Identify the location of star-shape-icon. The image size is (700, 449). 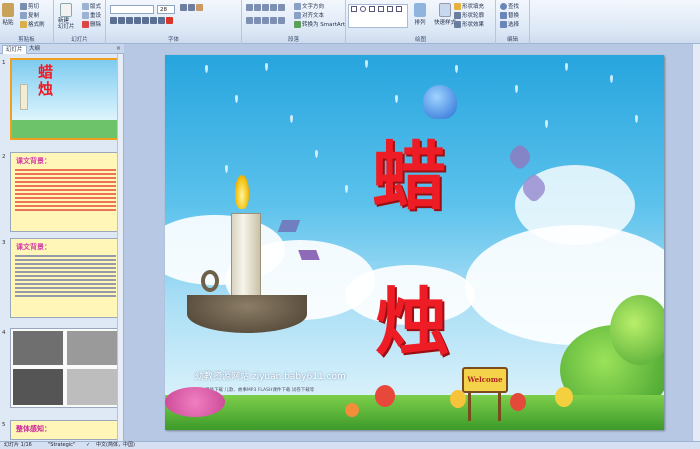
(399, 9).